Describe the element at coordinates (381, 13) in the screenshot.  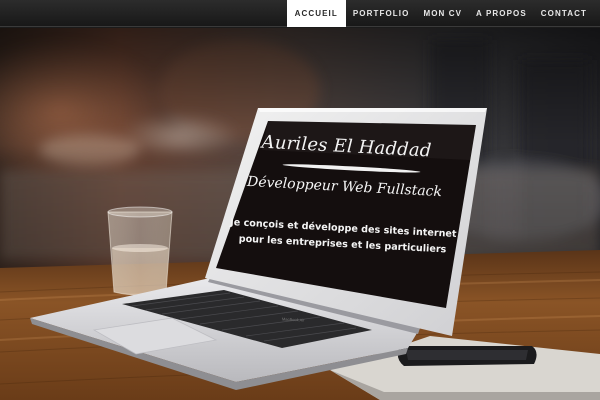
I see `nav-item-portfolio: PORTFOLIO` at that location.